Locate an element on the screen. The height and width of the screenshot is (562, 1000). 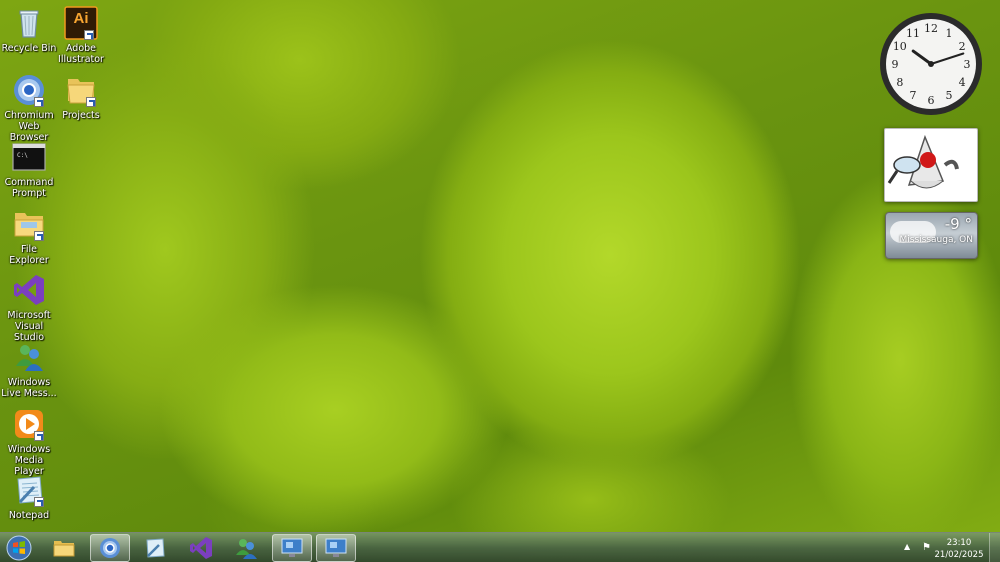
action-center-flag-icon: ⚑ is located at coordinates (926, 547).